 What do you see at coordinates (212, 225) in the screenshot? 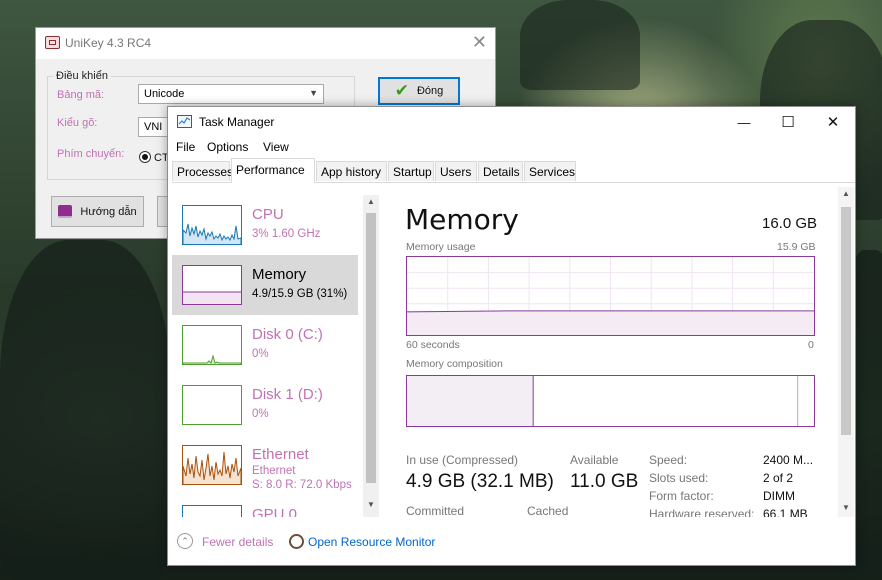
I see `cpu-thumbnail-graph` at bounding box center [212, 225].